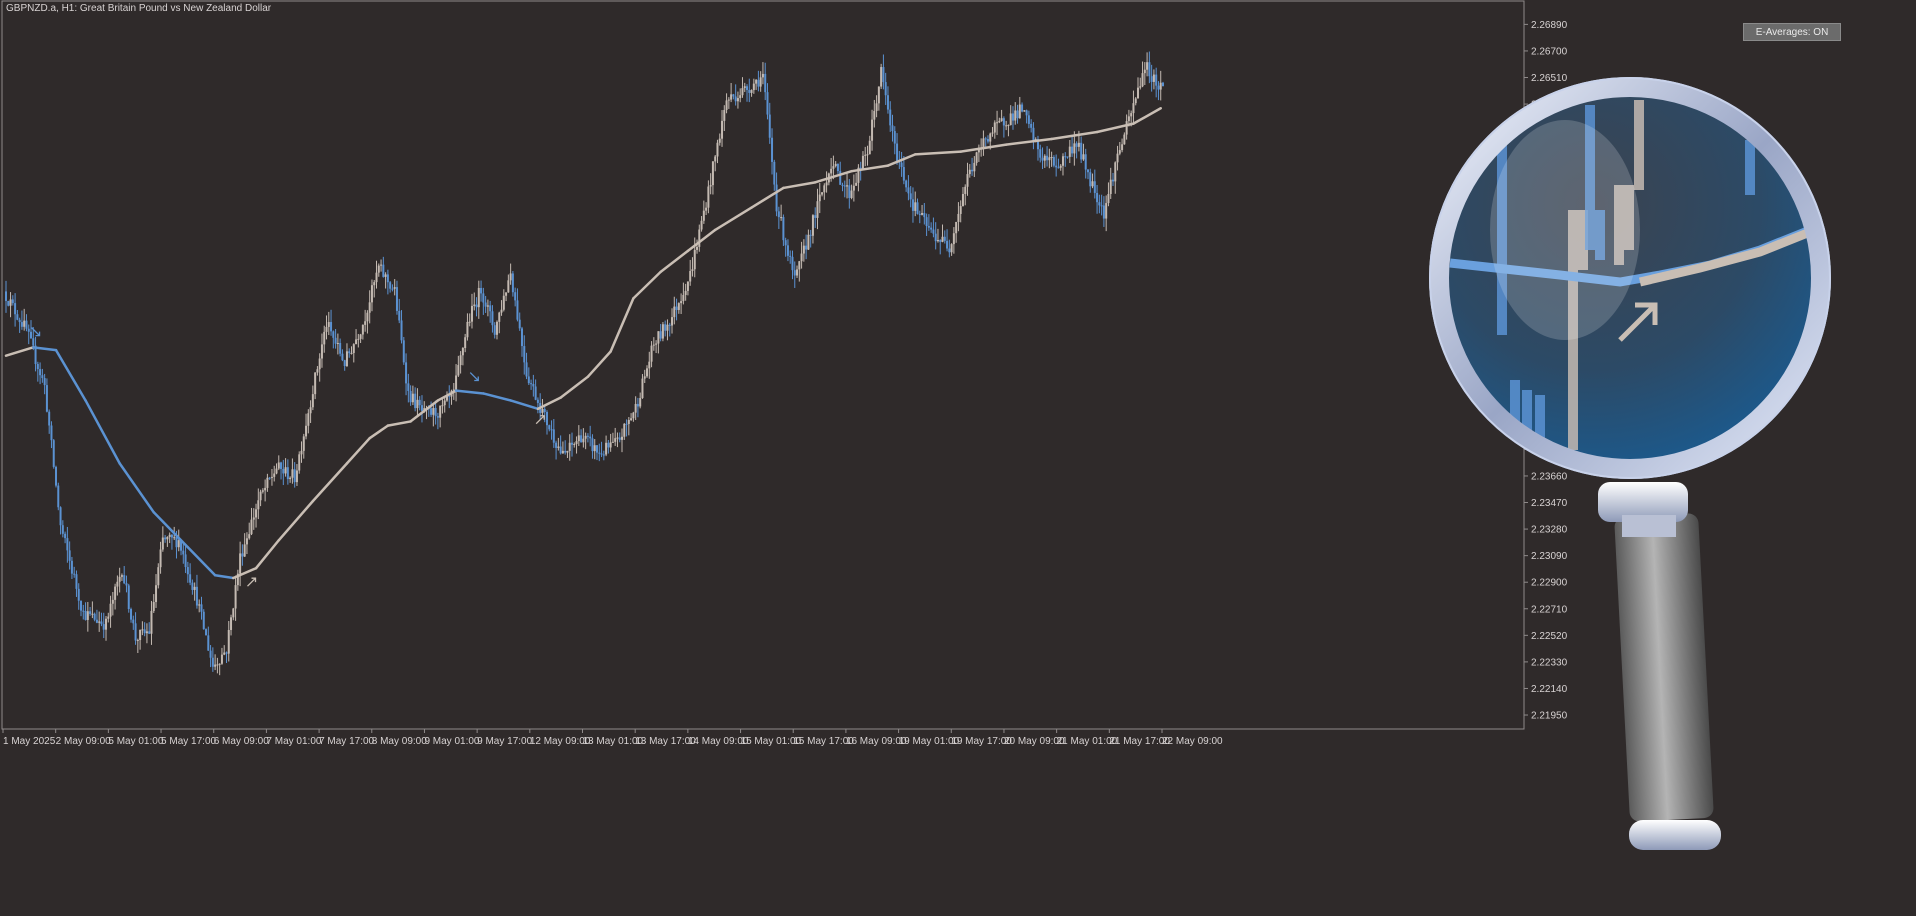 The image size is (1916, 916). What do you see at coordinates (1792, 32) in the screenshot?
I see `e-averages-toggle-button: E-Averages: ON` at bounding box center [1792, 32].